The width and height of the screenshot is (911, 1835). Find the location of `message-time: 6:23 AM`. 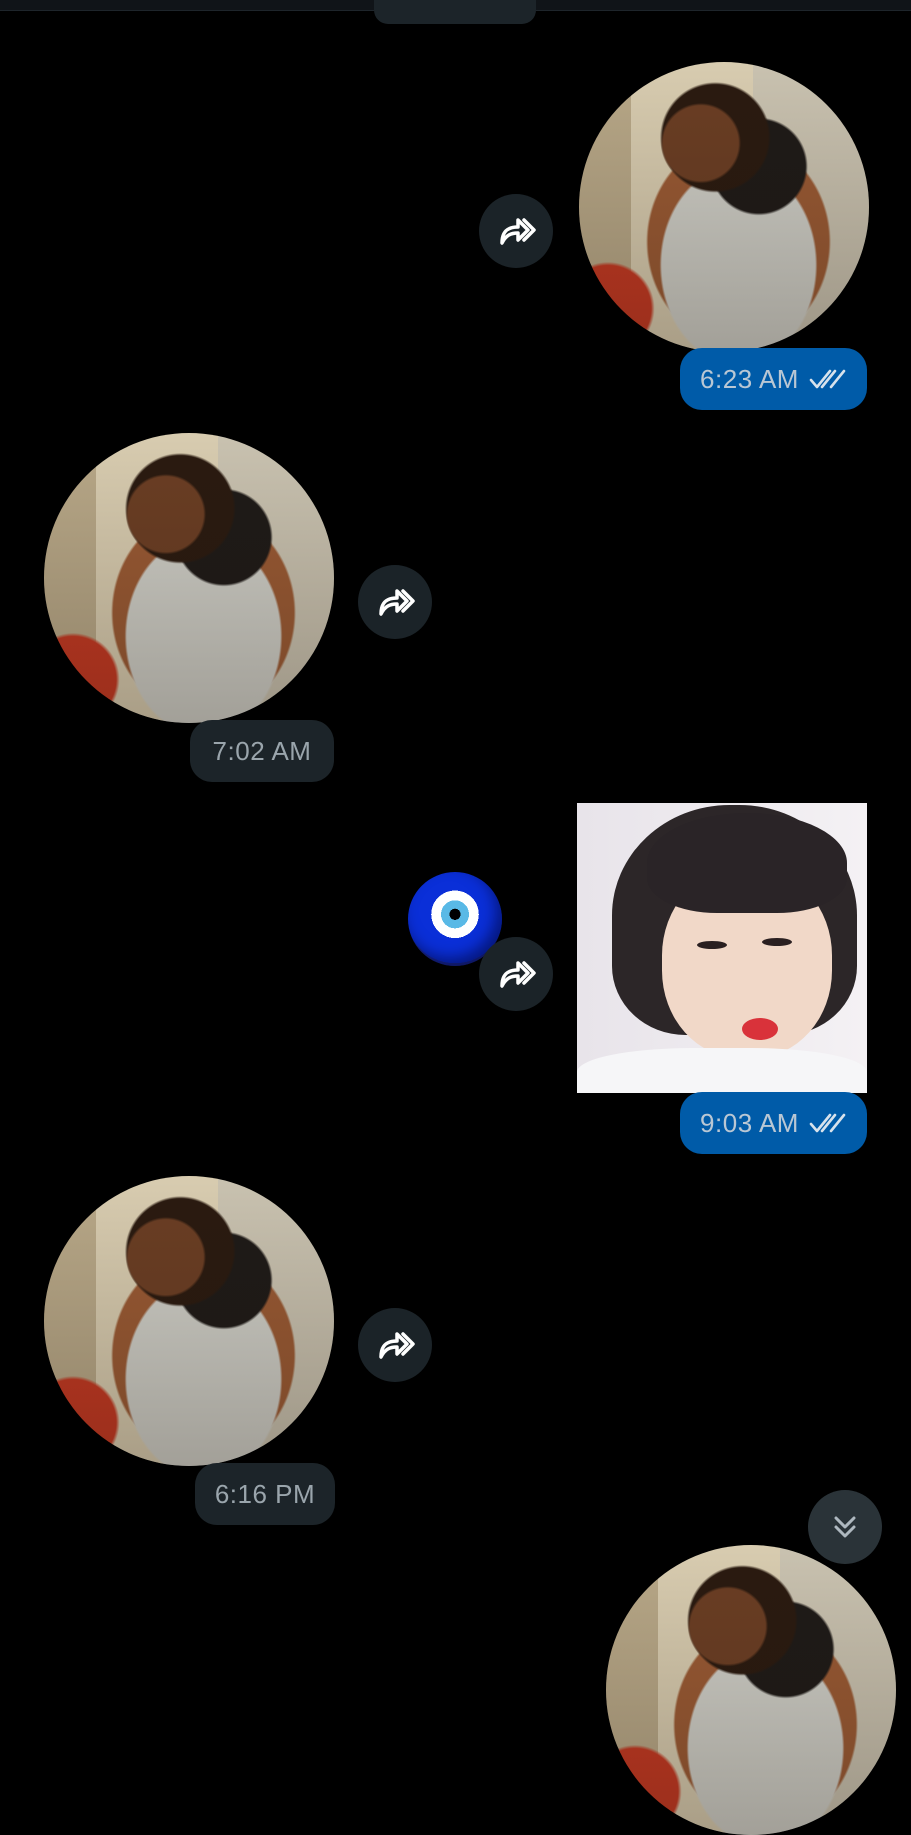

message-time: 6:23 AM is located at coordinates (749, 378).